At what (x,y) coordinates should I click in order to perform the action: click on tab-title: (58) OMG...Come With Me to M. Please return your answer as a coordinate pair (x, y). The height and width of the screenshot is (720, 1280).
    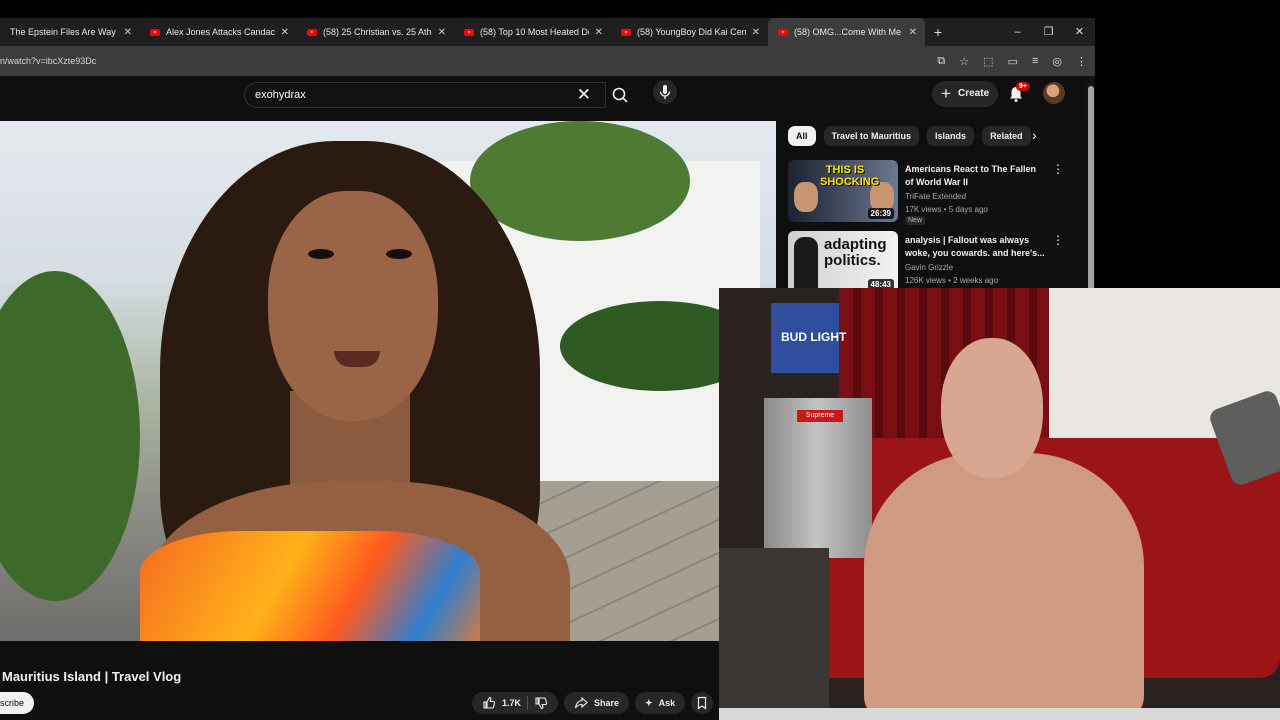
    Looking at the image, I should click on (848, 32).